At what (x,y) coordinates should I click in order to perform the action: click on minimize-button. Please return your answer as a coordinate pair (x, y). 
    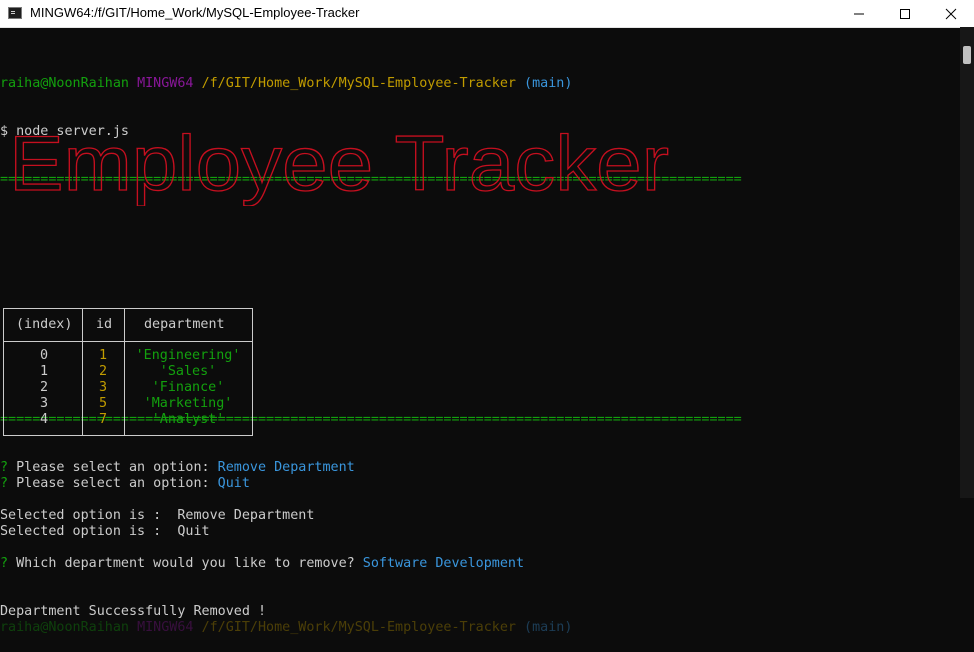
    Looking at the image, I should click on (859, 13).